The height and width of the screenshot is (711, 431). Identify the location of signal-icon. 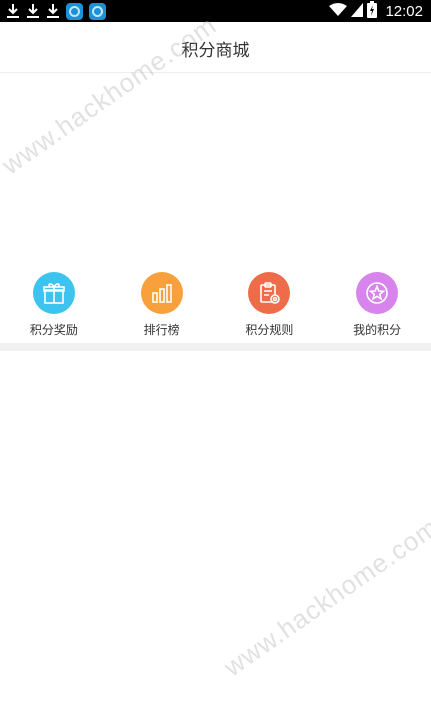
(357, 11).